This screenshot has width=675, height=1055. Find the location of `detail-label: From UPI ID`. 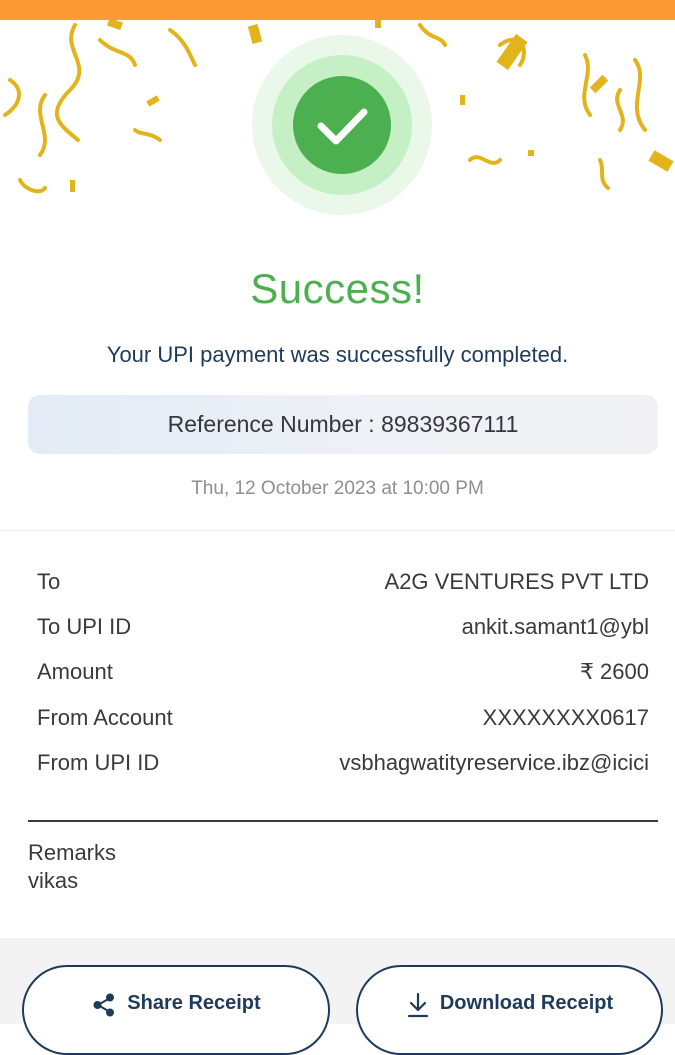

detail-label: From UPI ID is located at coordinates (98, 762).